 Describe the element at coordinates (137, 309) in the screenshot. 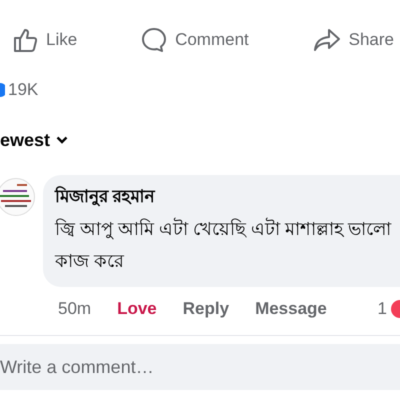

I see `love-reaction-button: Love` at that location.